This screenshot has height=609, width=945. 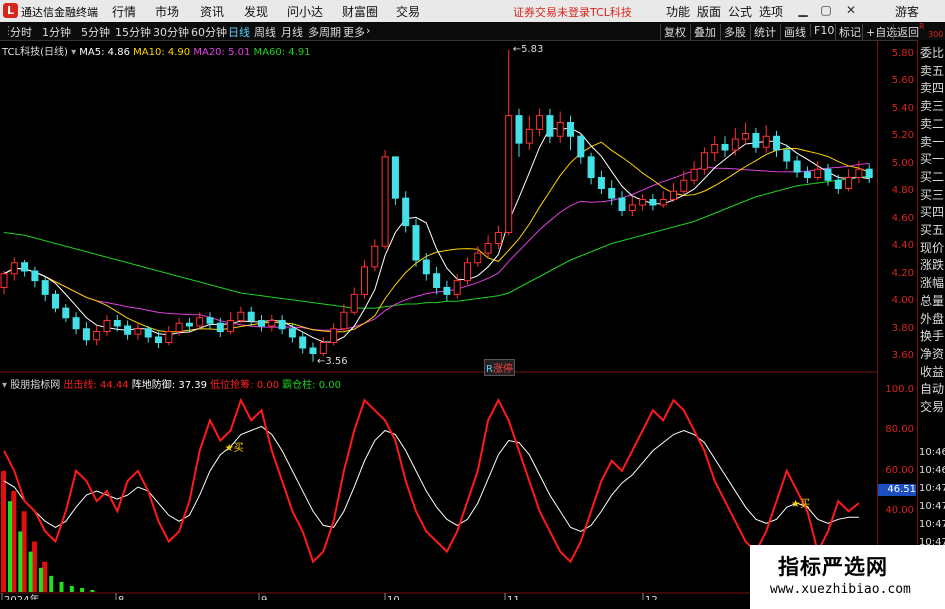 I want to click on trade-time-label: 10:46, so click(x=932, y=470).